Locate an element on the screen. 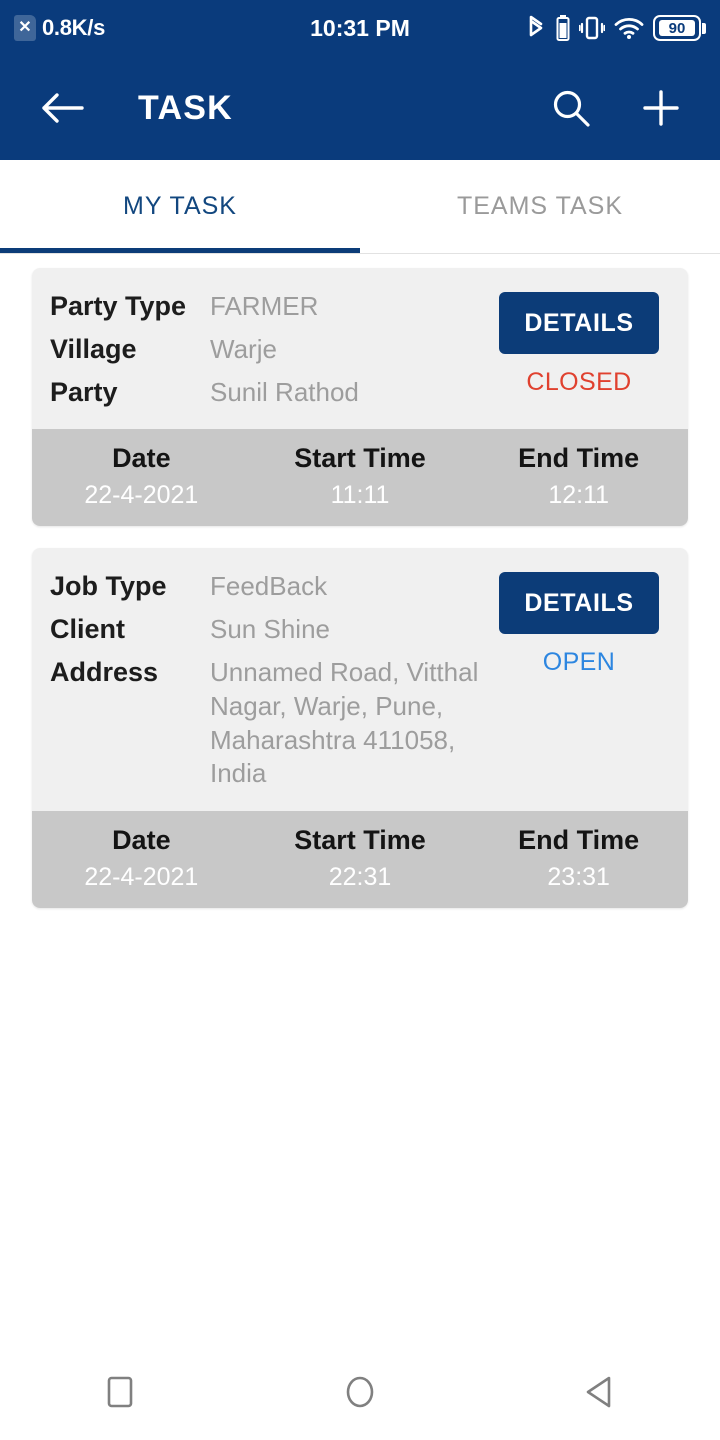  bluetooth-icon is located at coordinates (536, 28).